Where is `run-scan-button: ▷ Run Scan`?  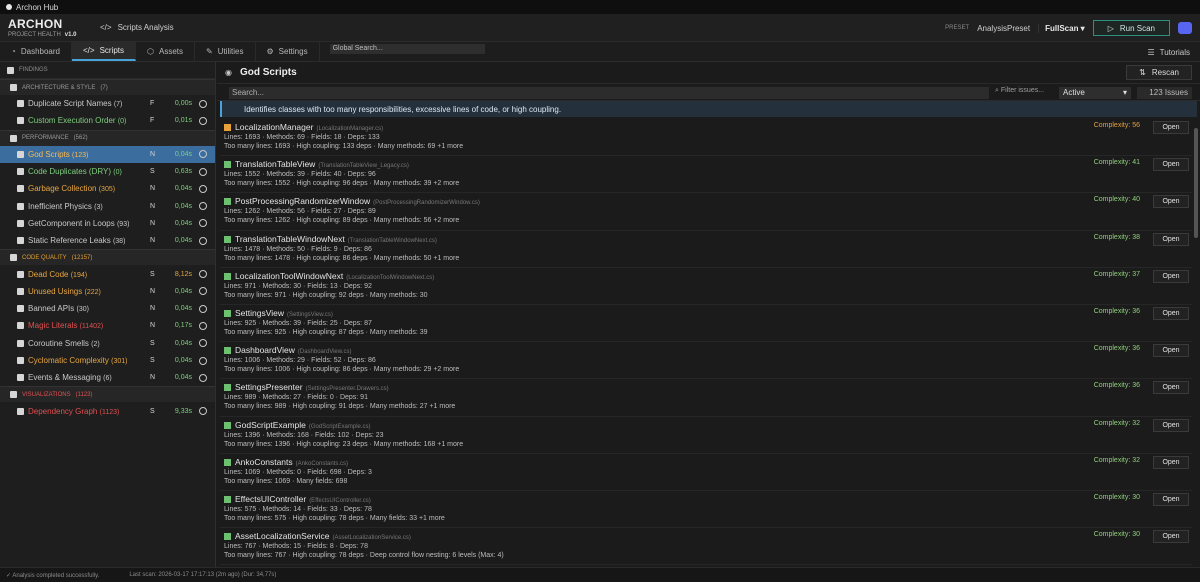 run-scan-button: ▷ Run Scan is located at coordinates (1131, 28).